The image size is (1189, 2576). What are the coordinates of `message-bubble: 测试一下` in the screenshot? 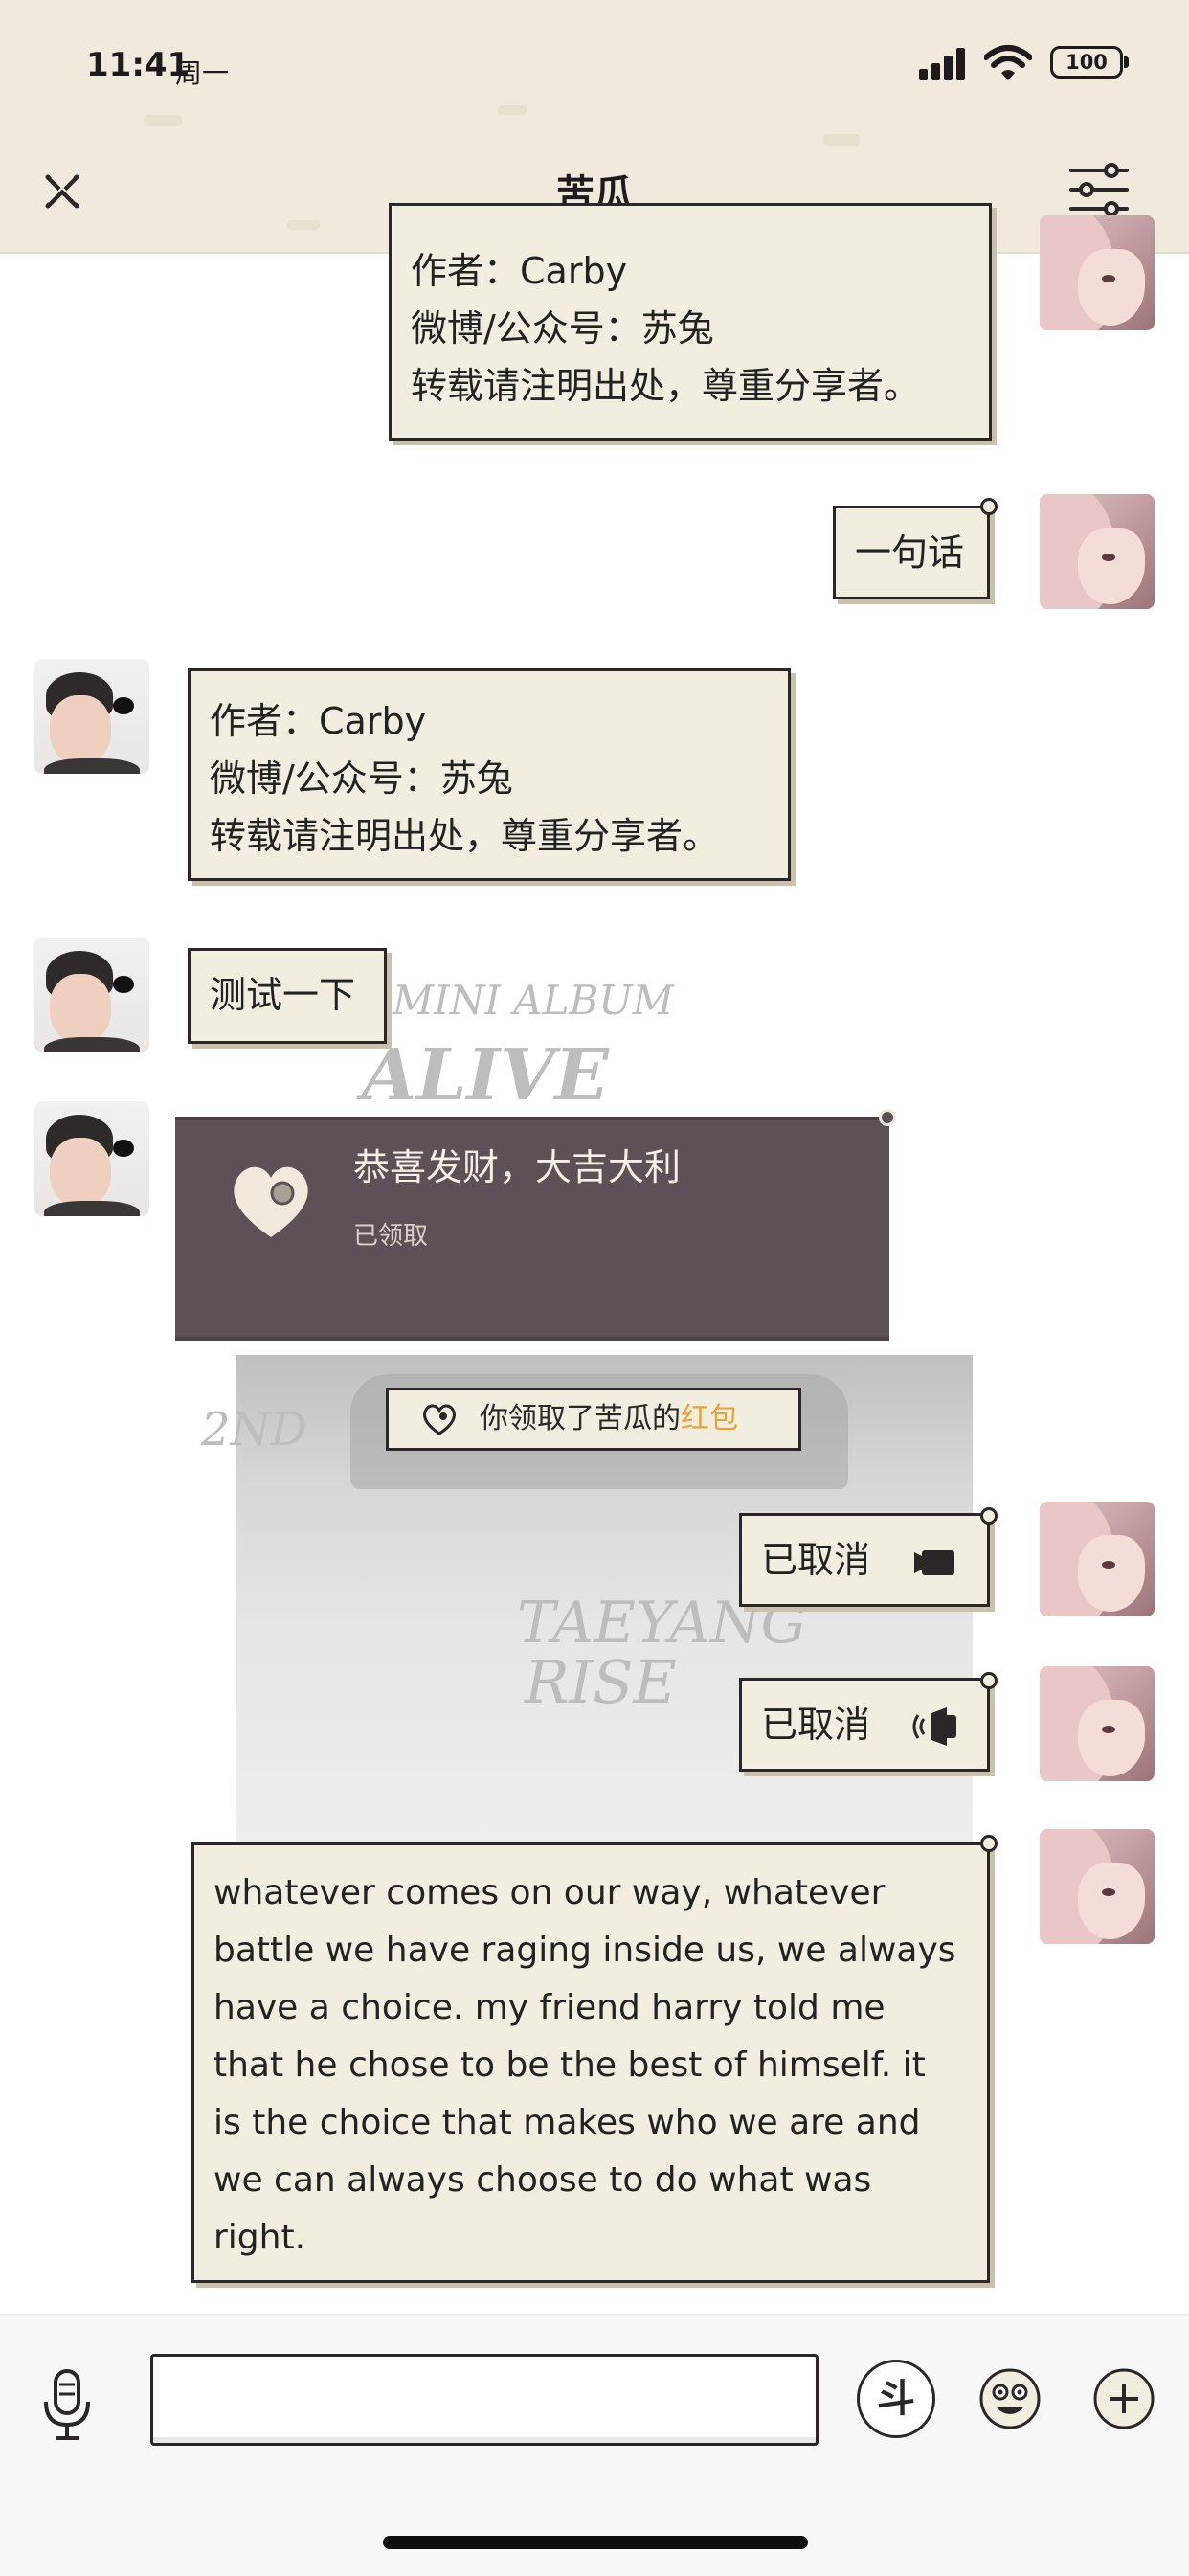 It's located at (287, 996).